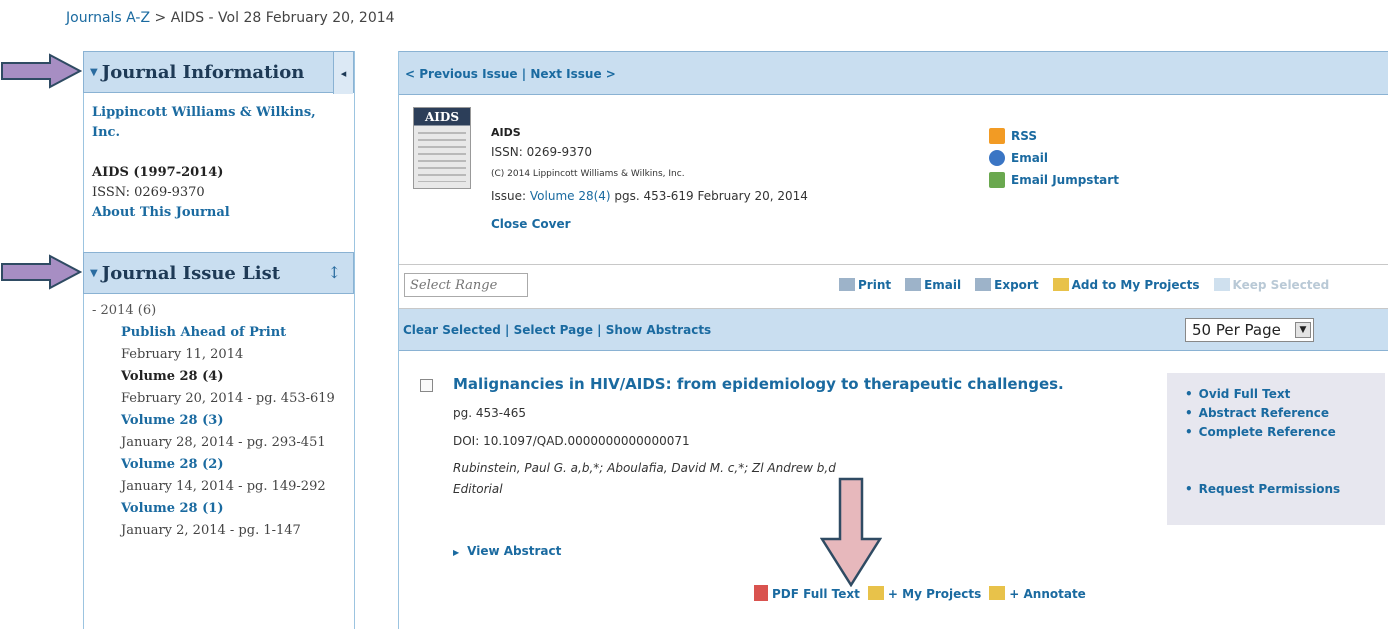 The height and width of the screenshot is (629, 1388). I want to click on dropdown-arrow-icon: ▼, so click(1303, 330).